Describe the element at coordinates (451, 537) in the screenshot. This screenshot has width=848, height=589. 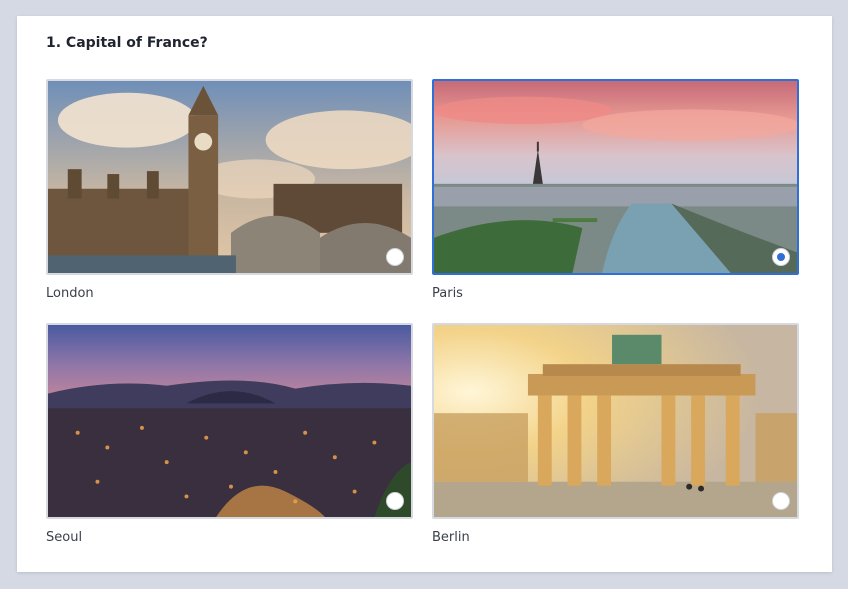
I see `option-label: Berlin` at that location.